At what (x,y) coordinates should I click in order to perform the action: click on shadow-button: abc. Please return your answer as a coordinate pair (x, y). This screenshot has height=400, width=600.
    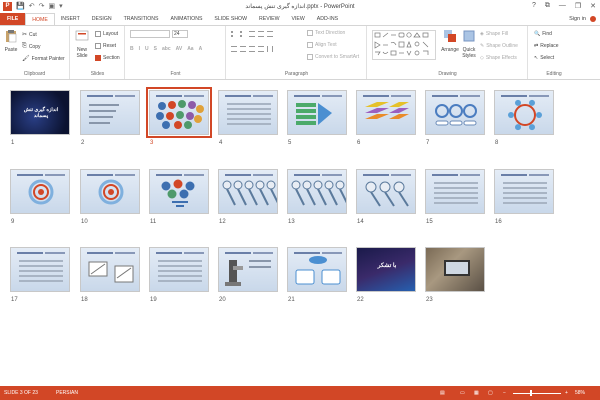
    Looking at the image, I should click on (166, 49).